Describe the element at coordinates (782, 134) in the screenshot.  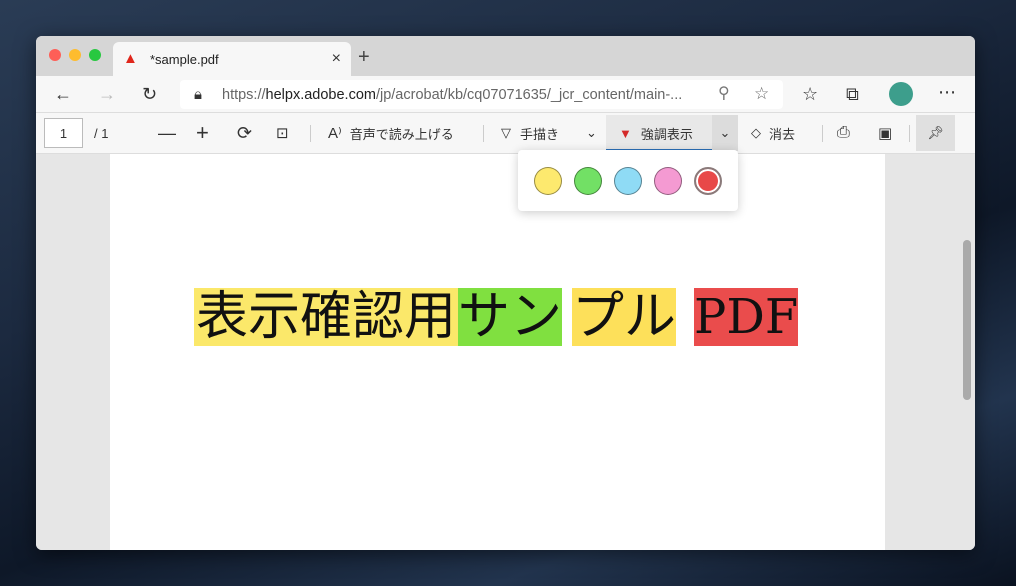
I see `erase-label: 消去` at that location.